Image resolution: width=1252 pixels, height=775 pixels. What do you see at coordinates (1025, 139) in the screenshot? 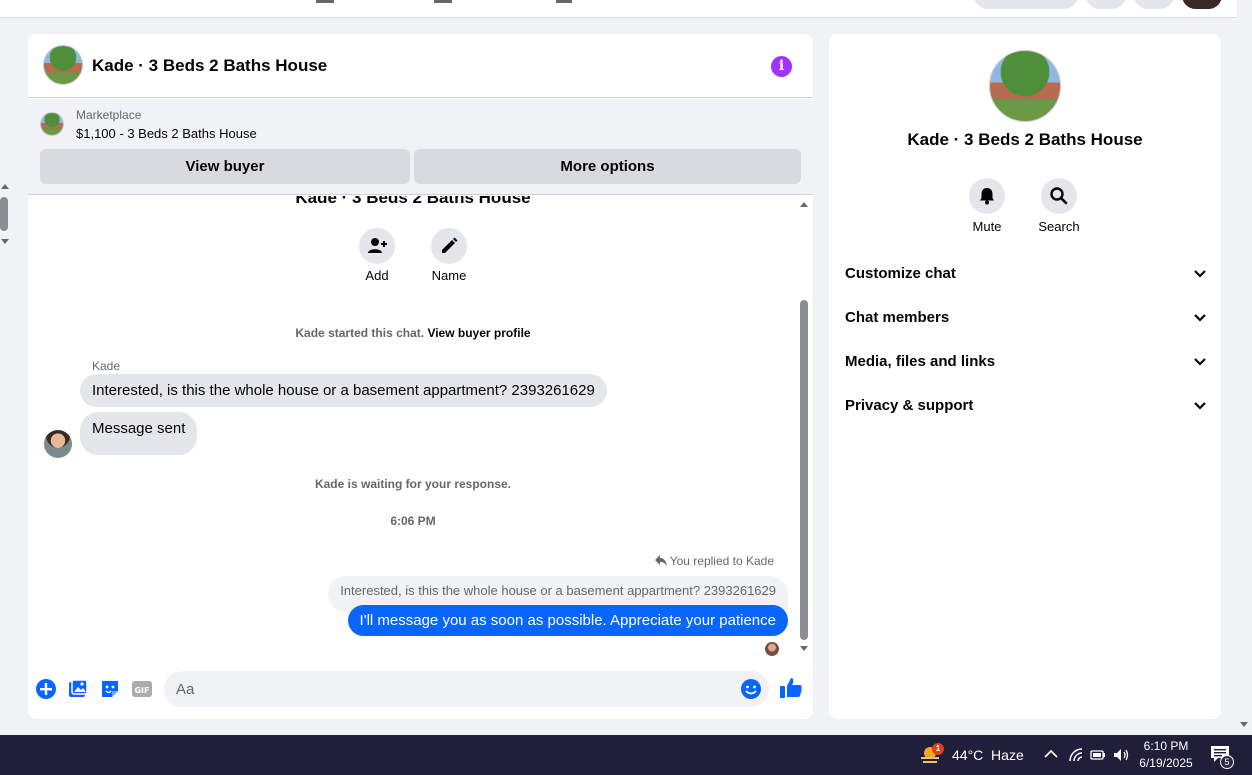
I see `details-title: Kade · 3 Beds 2 Baths House` at bounding box center [1025, 139].